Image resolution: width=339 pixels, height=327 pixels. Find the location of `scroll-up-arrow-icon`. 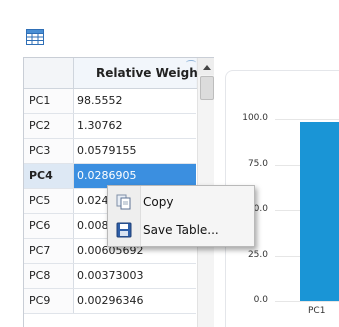

scroll-up-arrow-icon is located at coordinates (206, 66).